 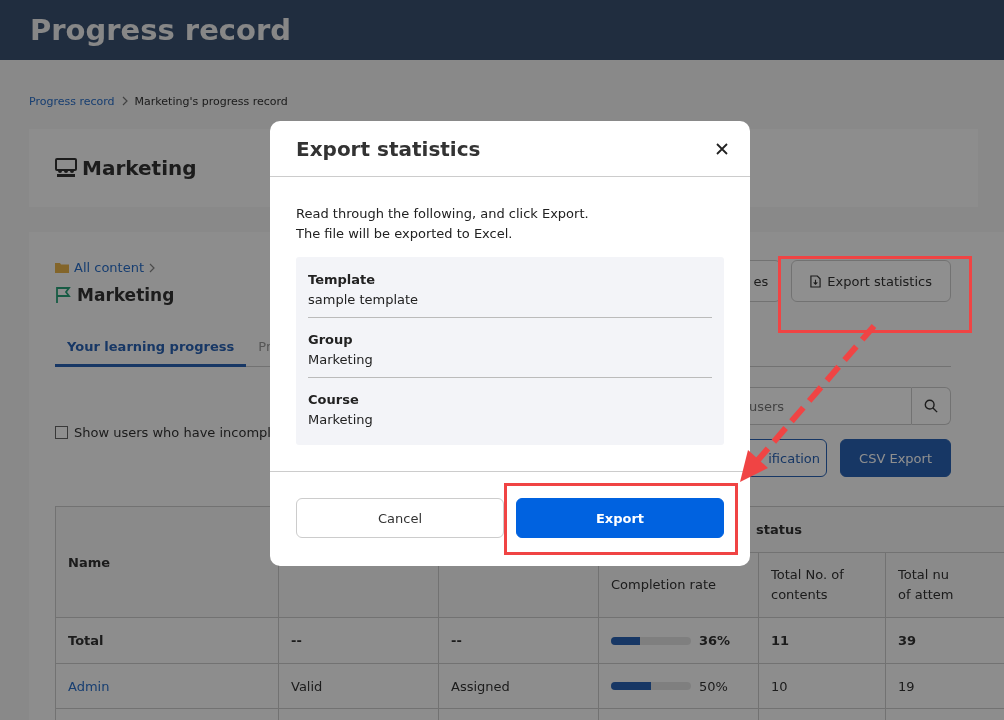 What do you see at coordinates (334, 400) in the screenshot?
I see `field-label: Course` at bounding box center [334, 400].